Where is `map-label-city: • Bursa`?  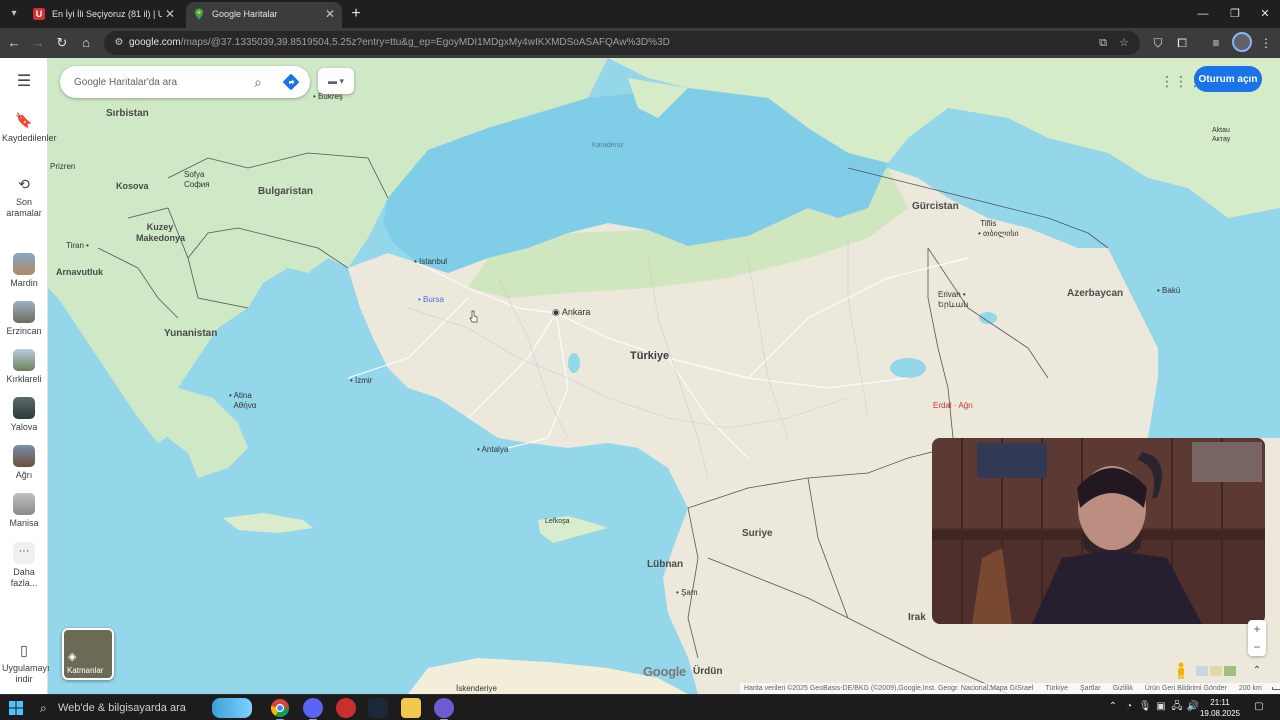
map-label-city: • Bursa is located at coordinates (431, 299).